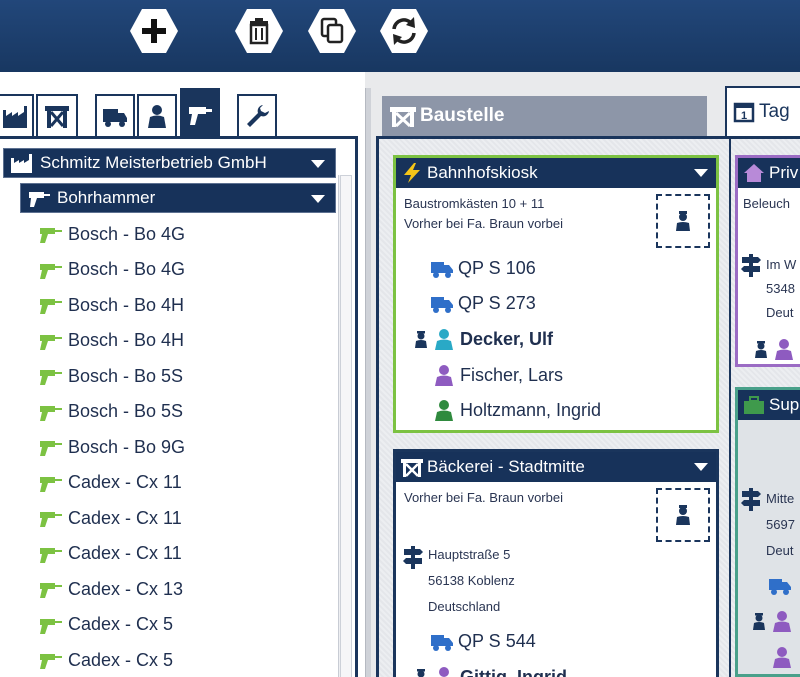 The image size is (800, 677). What do you see at coordinates (368, 382) in the screenshot?
I see `panel-splitter` at bounding box center [368, 382].